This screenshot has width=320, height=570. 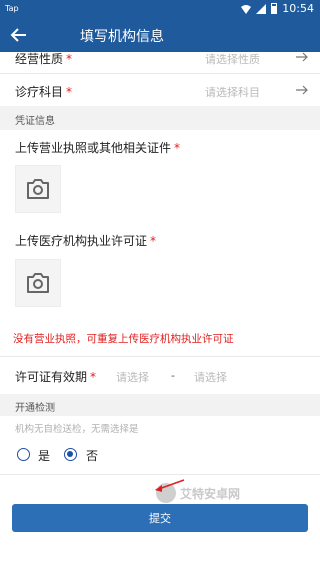 I want to click on divider, so click(x=160, y=474).